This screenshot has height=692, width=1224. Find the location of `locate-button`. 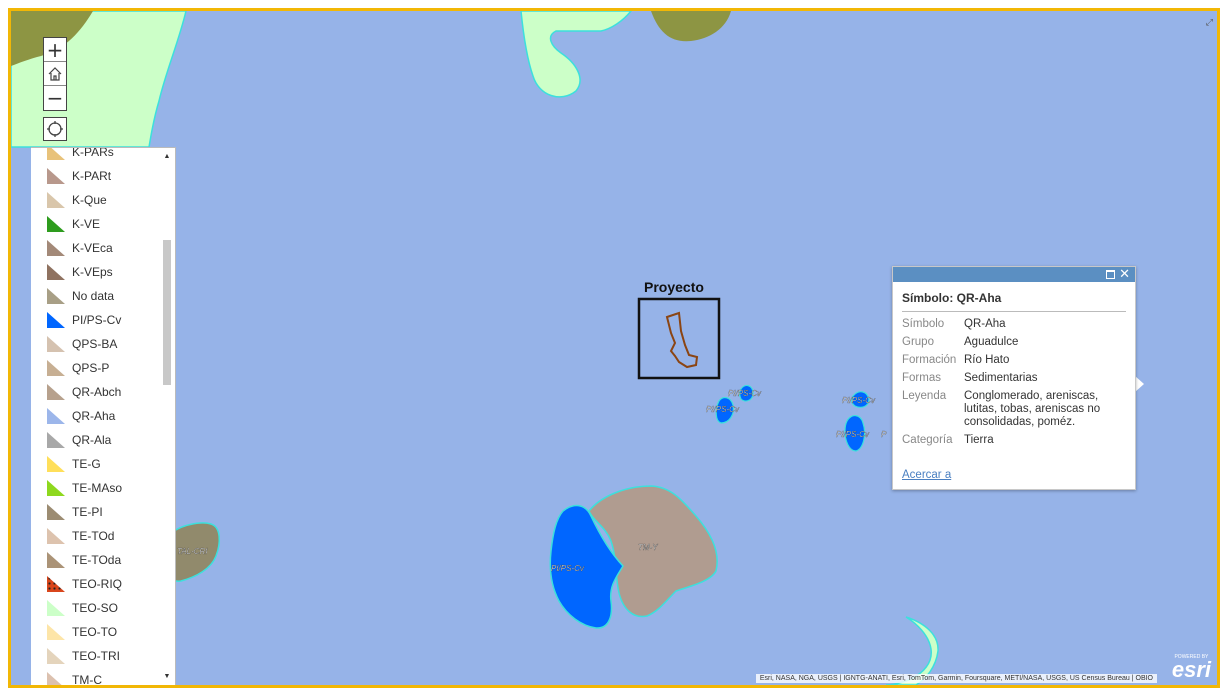

locate-button is located at coordinates (55, 129).